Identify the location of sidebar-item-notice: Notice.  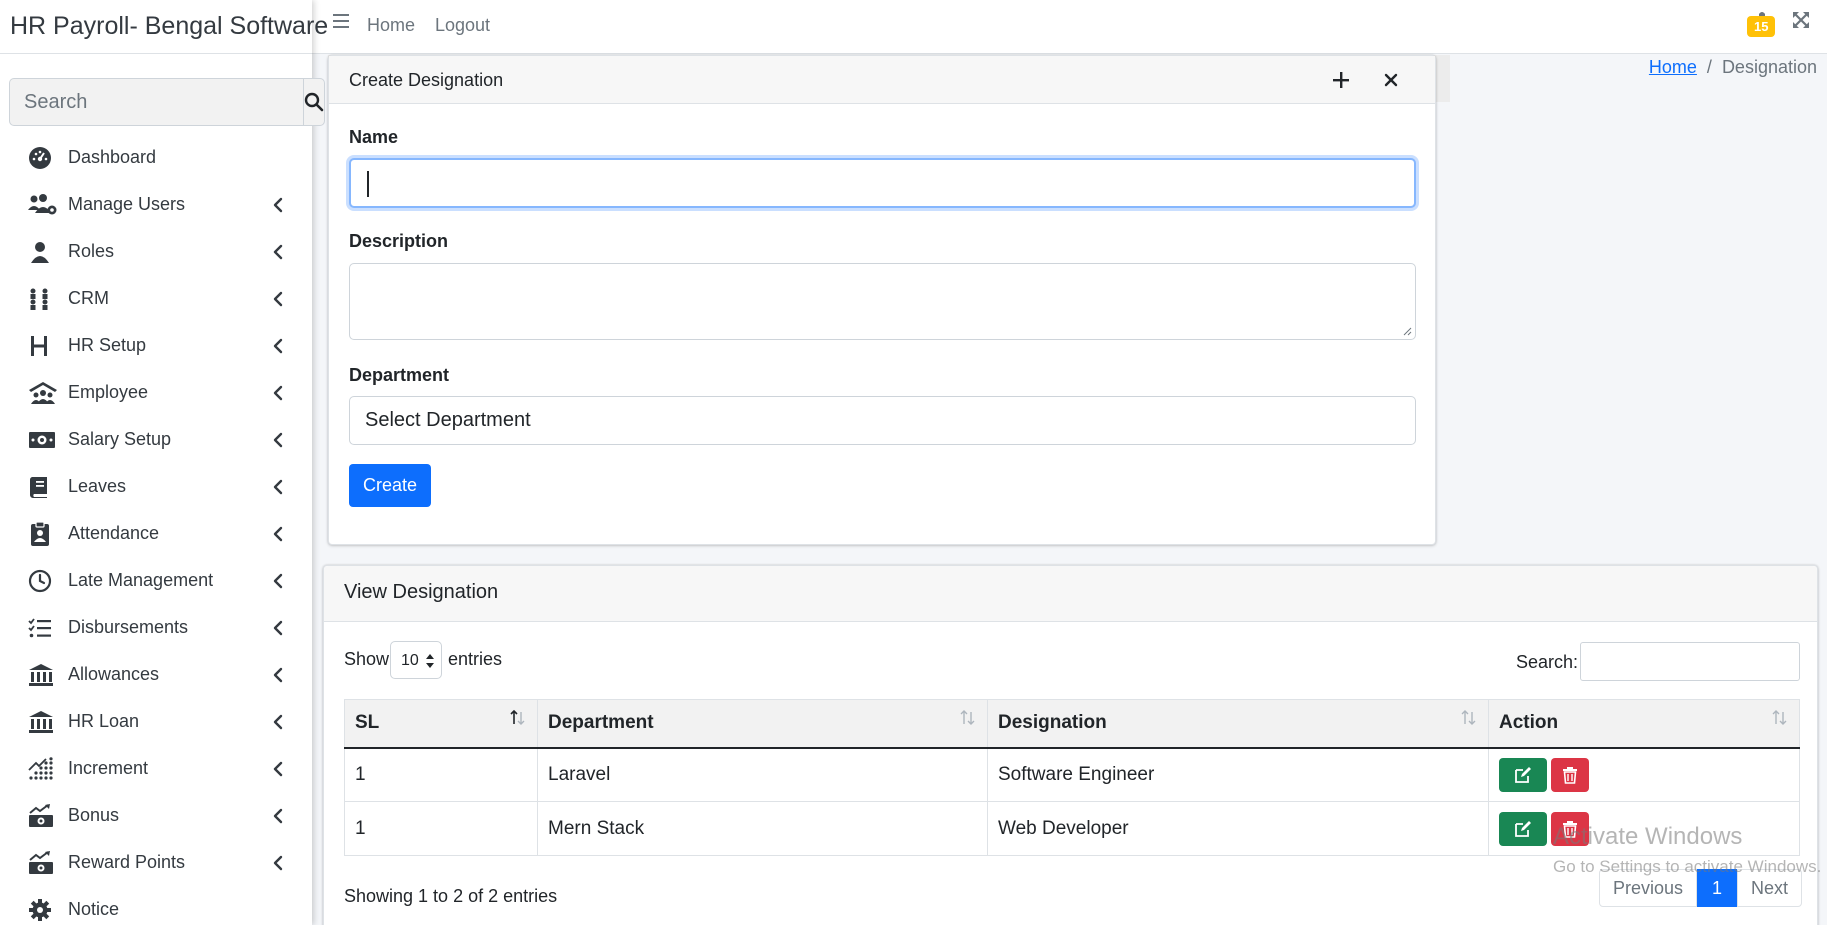
(156, 905).